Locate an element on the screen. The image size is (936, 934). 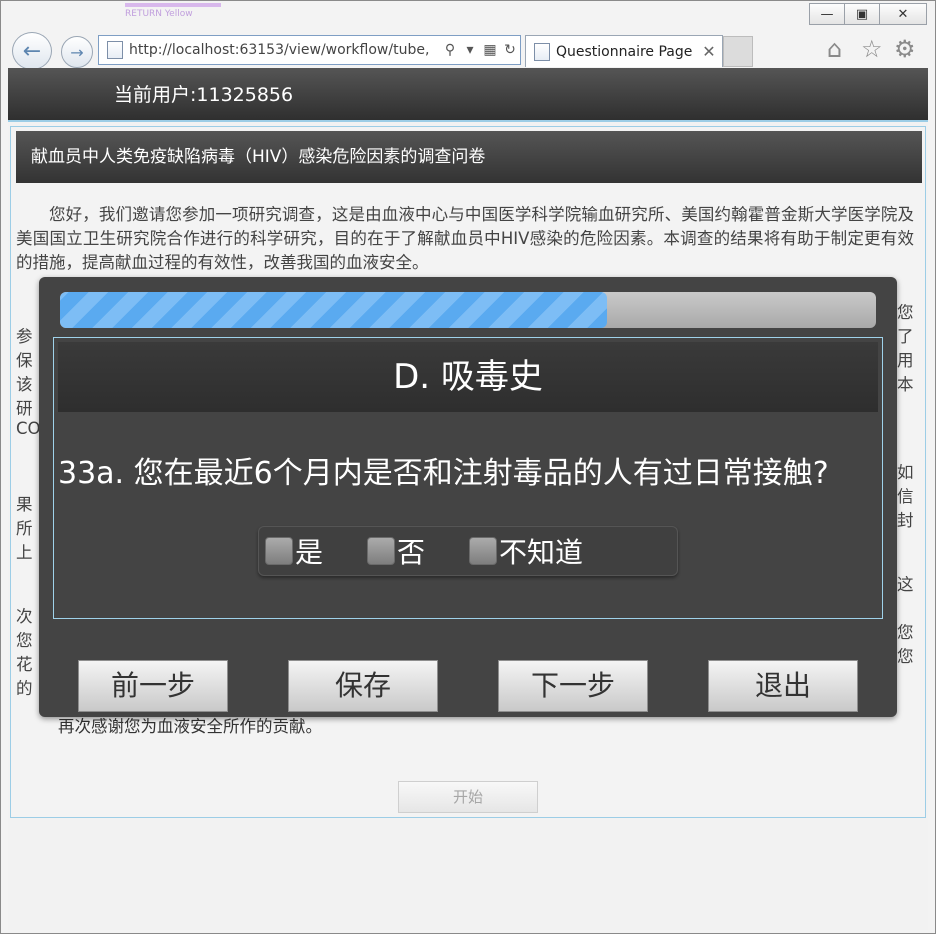
partial-text-fragment: 保 is located at coordinates (24, 360).